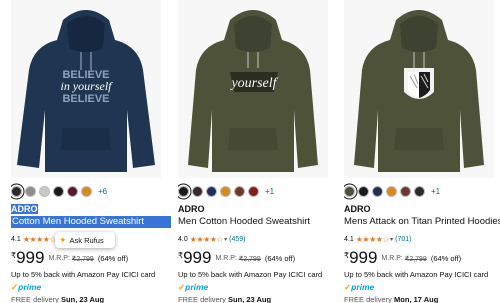  Describe the element at coordinates (416, 299) in the screenshot. I see `delivery-date: Mon, 17 Aug` at that location.